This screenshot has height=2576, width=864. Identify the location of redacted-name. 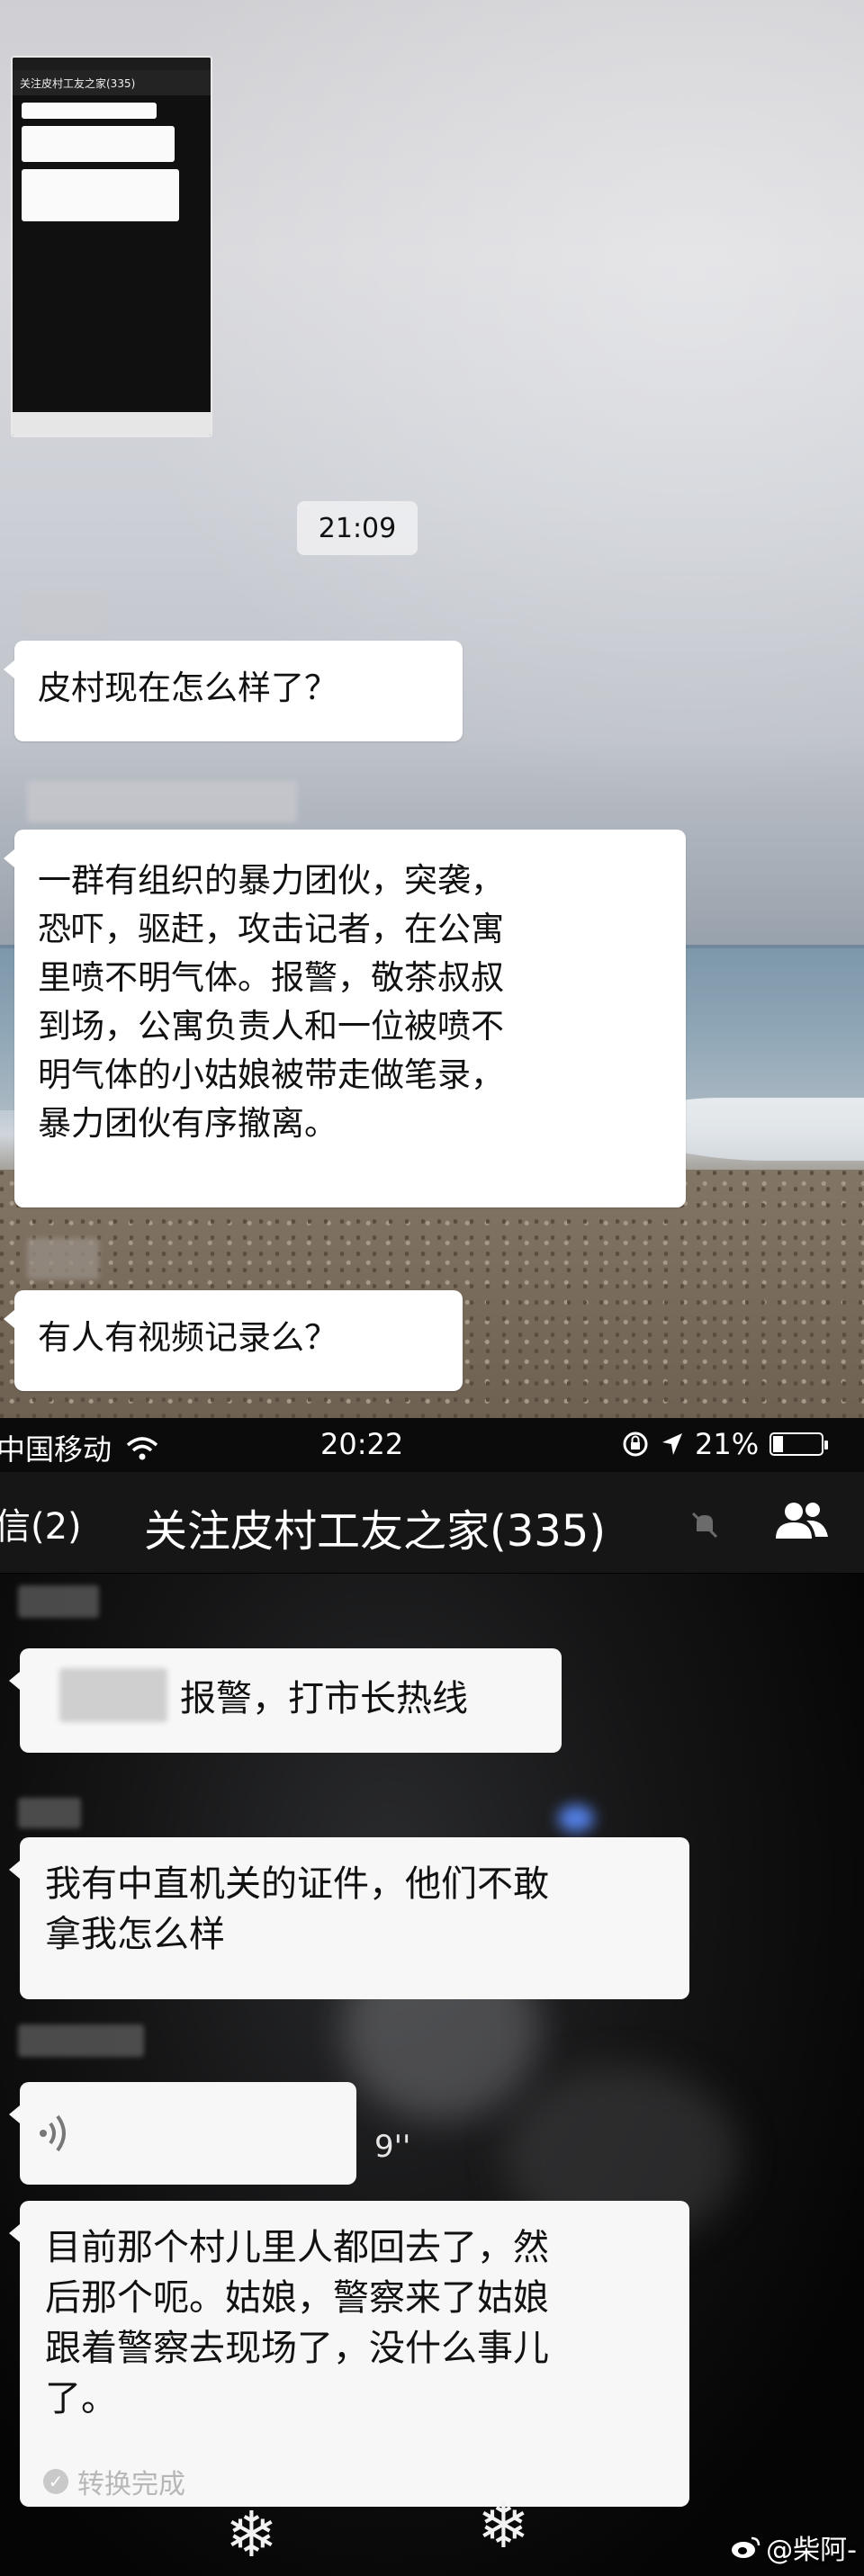
(113, 1695).